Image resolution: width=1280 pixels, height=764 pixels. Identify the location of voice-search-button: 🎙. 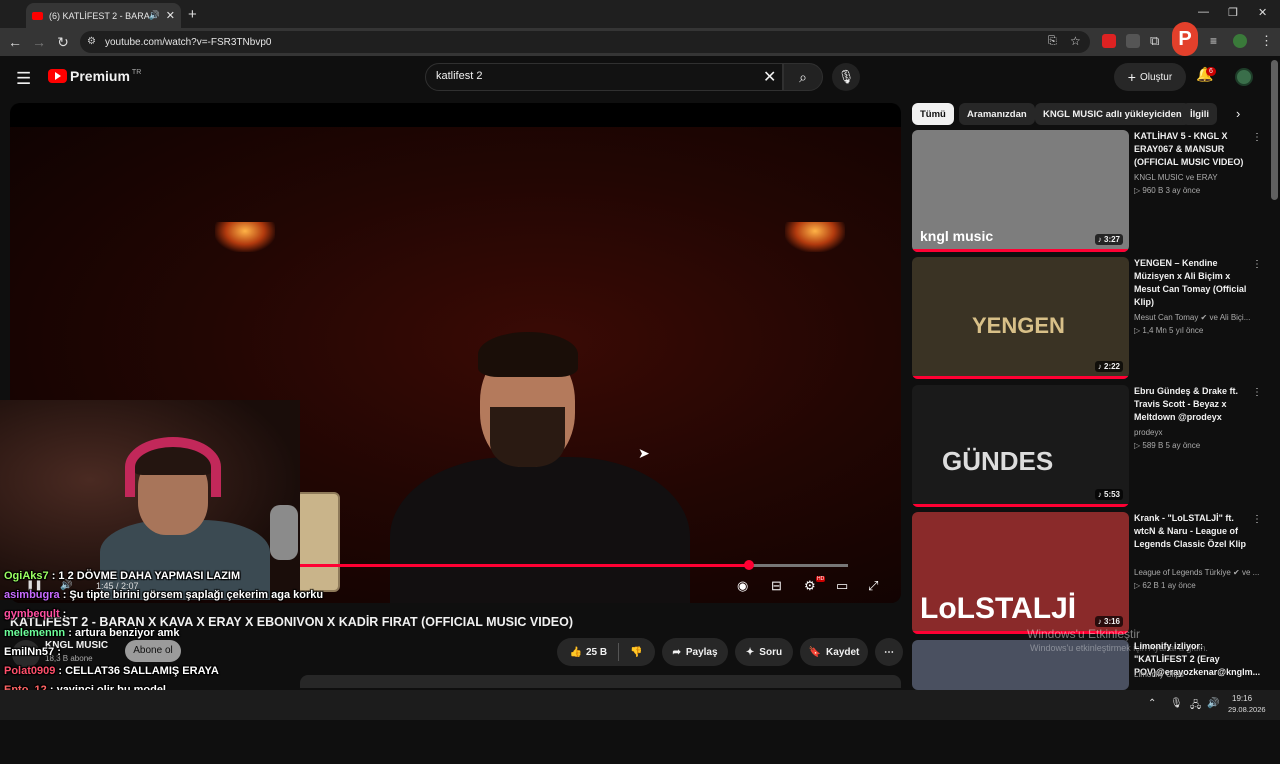
(846, 77).